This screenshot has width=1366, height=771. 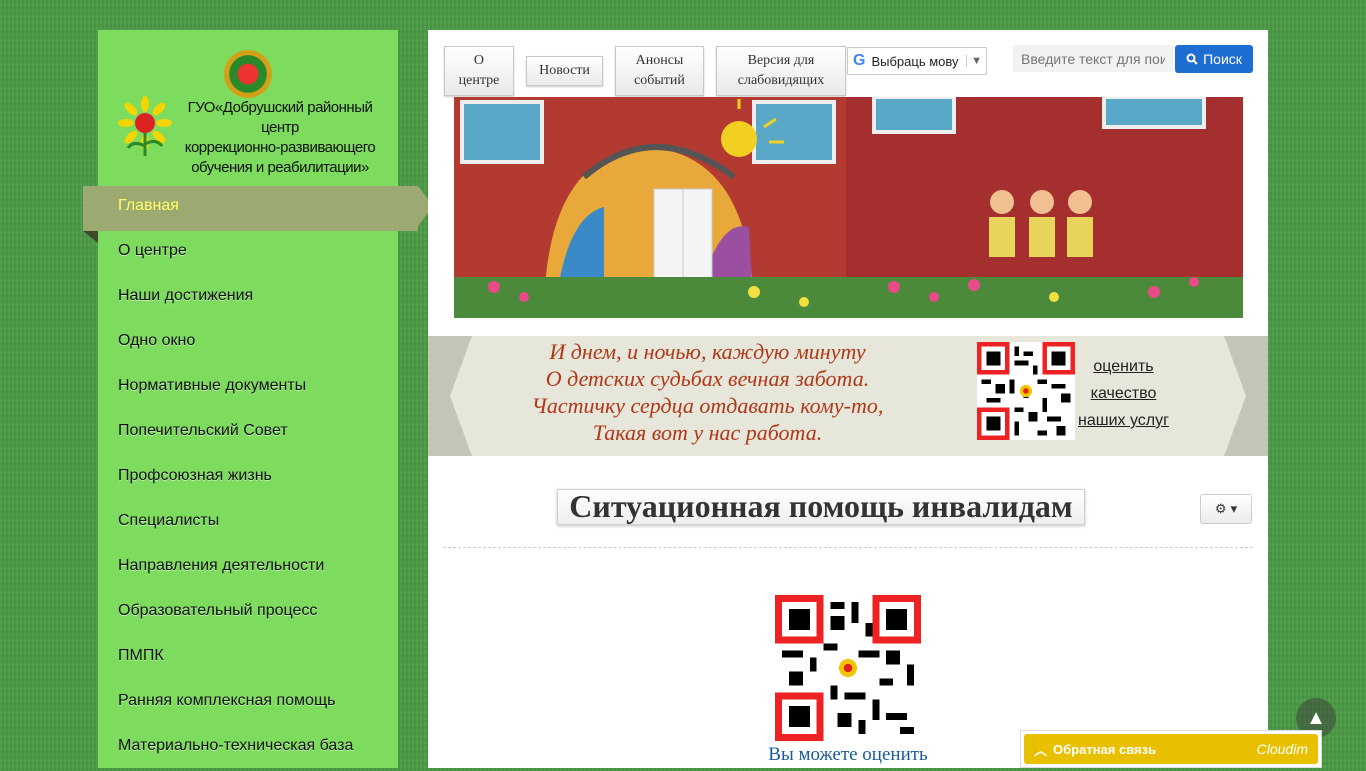 What do you see at coordinates (280, 167) in the screenshot?
I see `org-name-line: обучения и реабилитации»` at bounding box center [280, 167].